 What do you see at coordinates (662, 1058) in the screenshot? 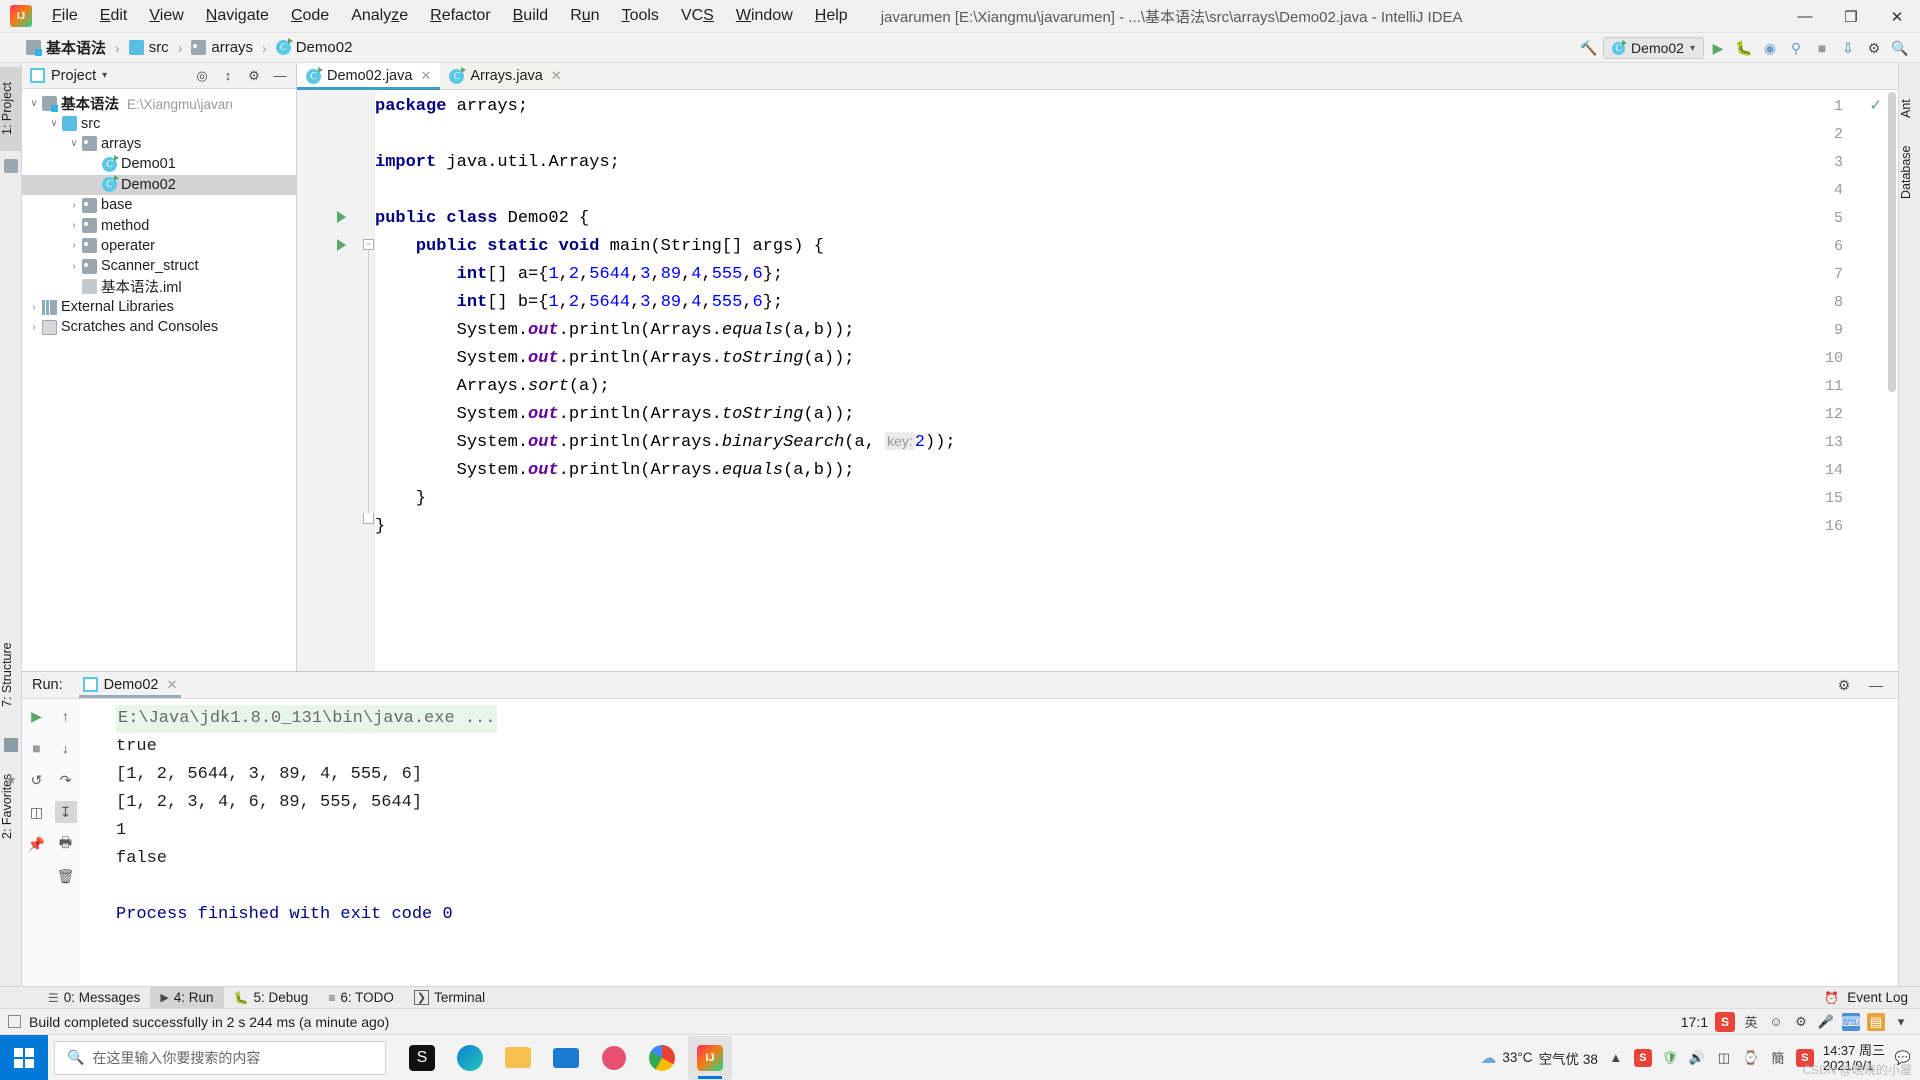
I see `chrome-icon` at bounding box center [662, 1058].